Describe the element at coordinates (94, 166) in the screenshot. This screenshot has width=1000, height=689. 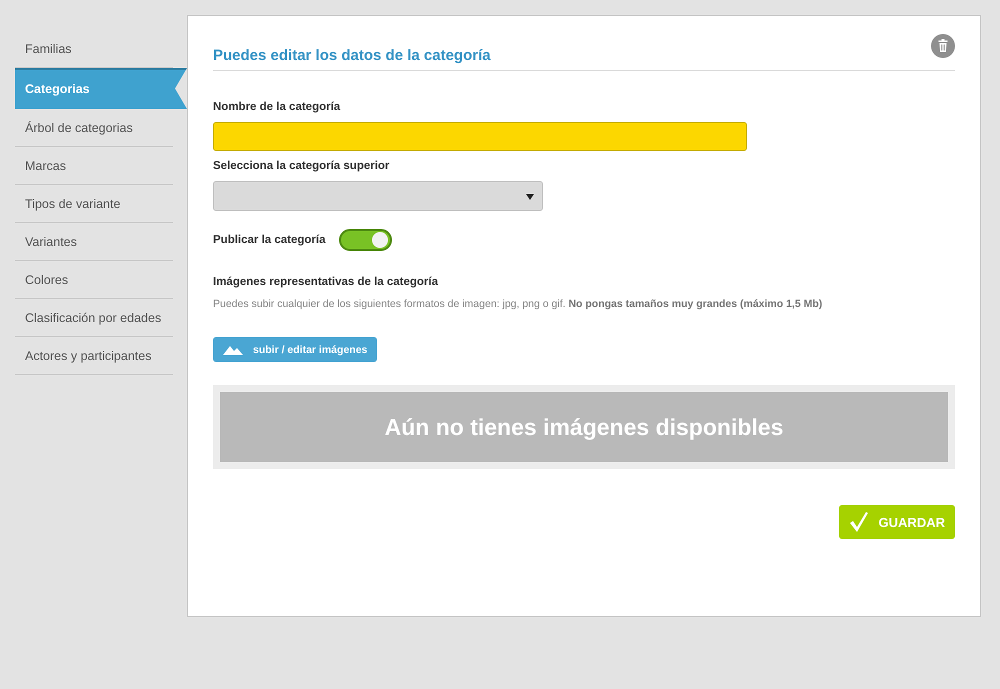
I see `sidebar-item: Marcas` at that location.